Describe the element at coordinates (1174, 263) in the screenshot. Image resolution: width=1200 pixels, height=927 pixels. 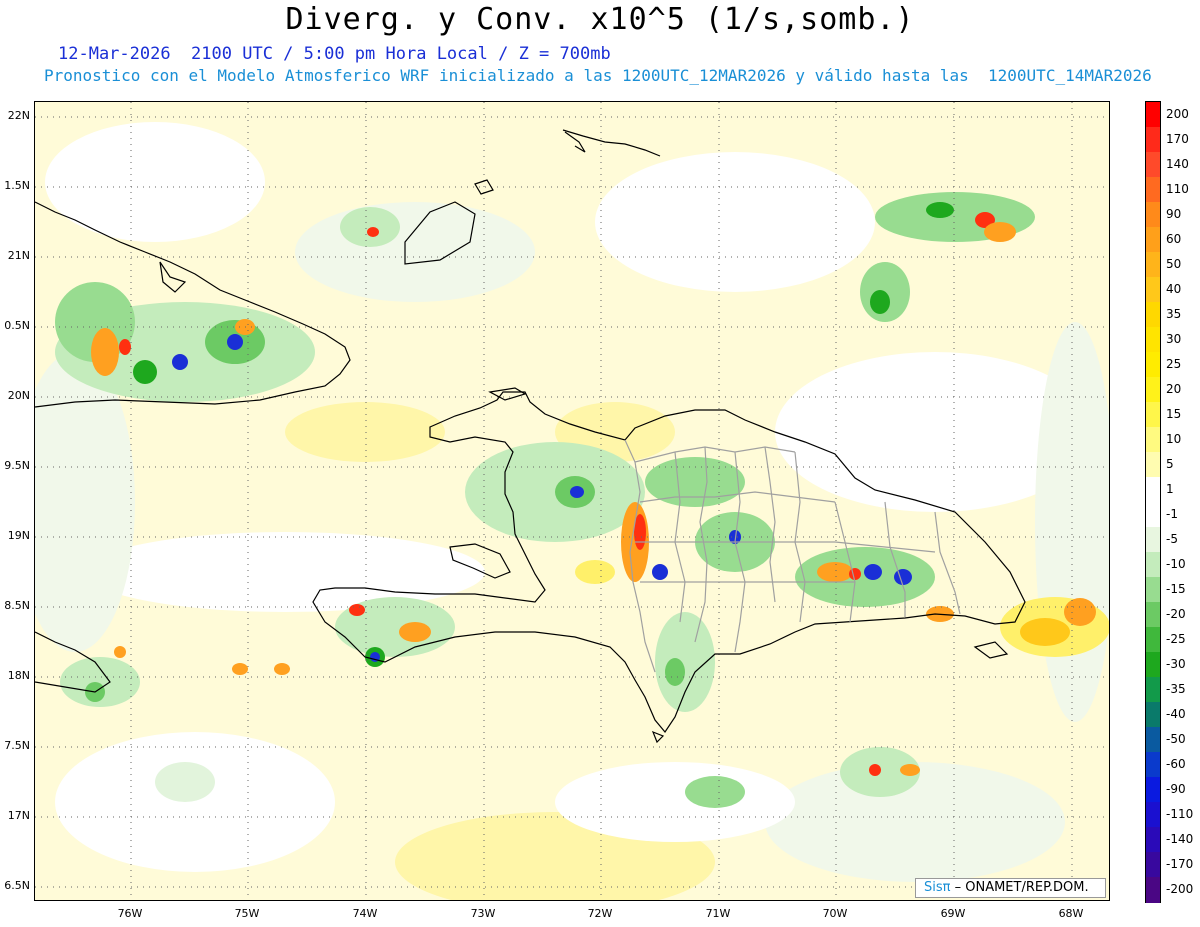
I see `colorbar-label: 50` at that location.